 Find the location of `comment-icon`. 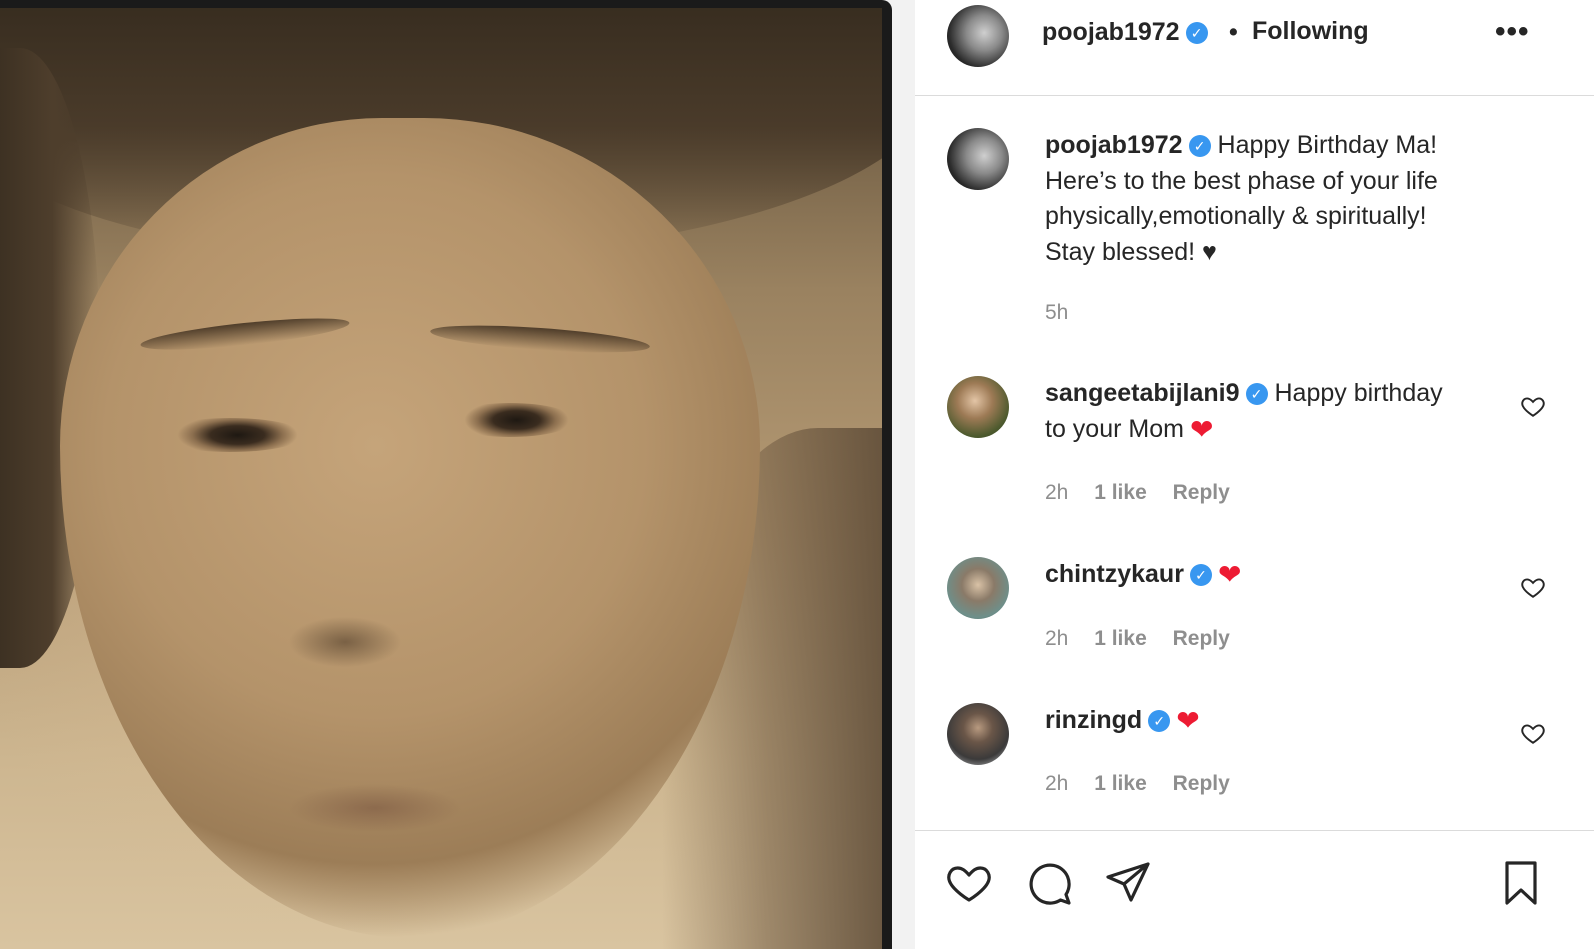

comment-icon is located at coordinates (1049, 883).